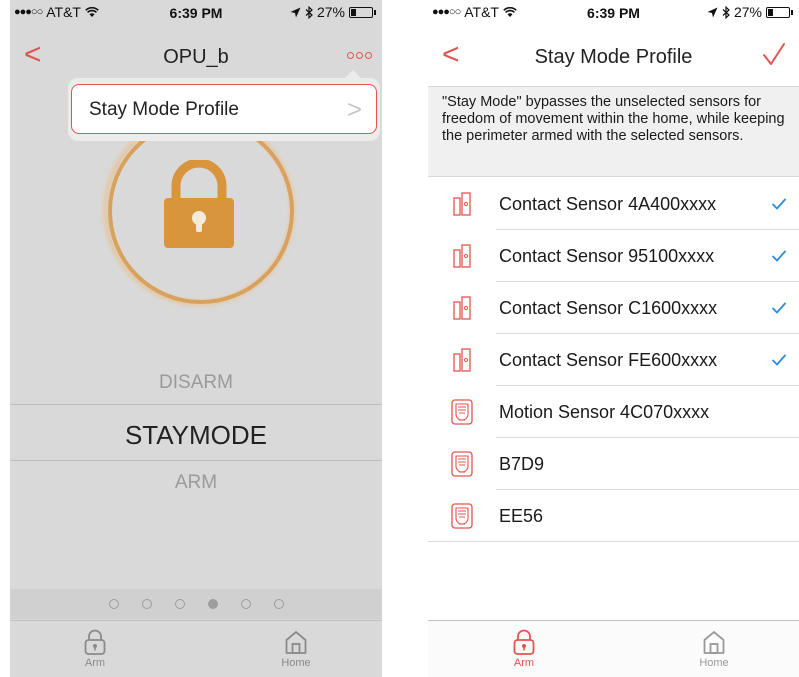 Image resolution: width=799 pixels, height=677 pixels. Describe the element at coordinates (604, 412) in the screenshot. I see `sensor-name: Motion Sensor 4C070xxxx` at that location.